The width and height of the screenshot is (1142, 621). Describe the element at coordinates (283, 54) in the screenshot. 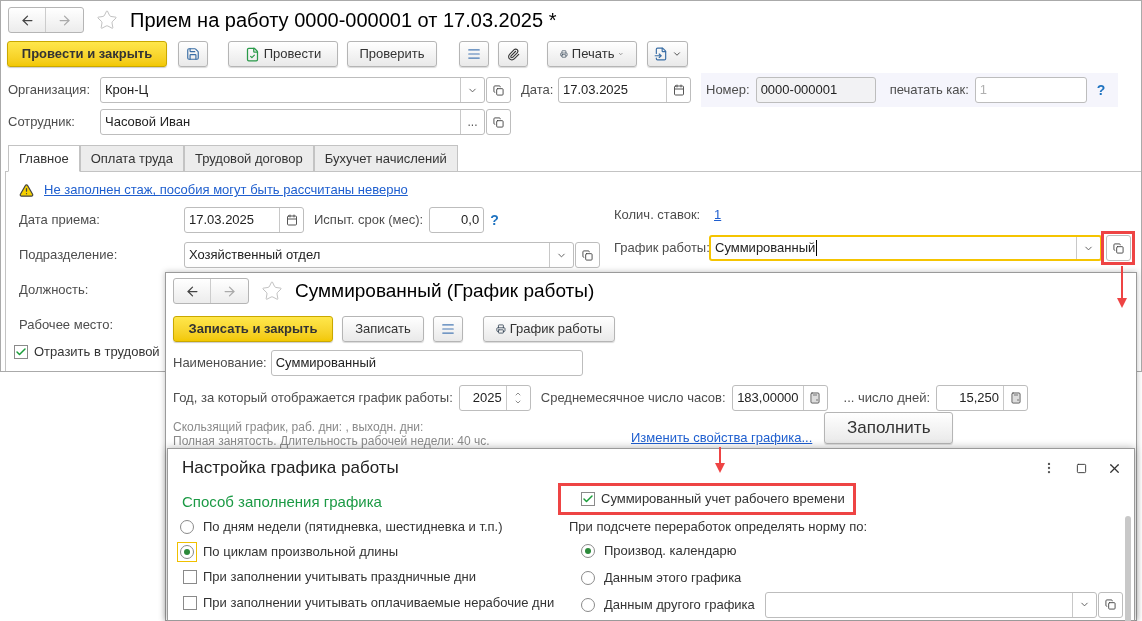

I see `post-button: Провести` at that location.